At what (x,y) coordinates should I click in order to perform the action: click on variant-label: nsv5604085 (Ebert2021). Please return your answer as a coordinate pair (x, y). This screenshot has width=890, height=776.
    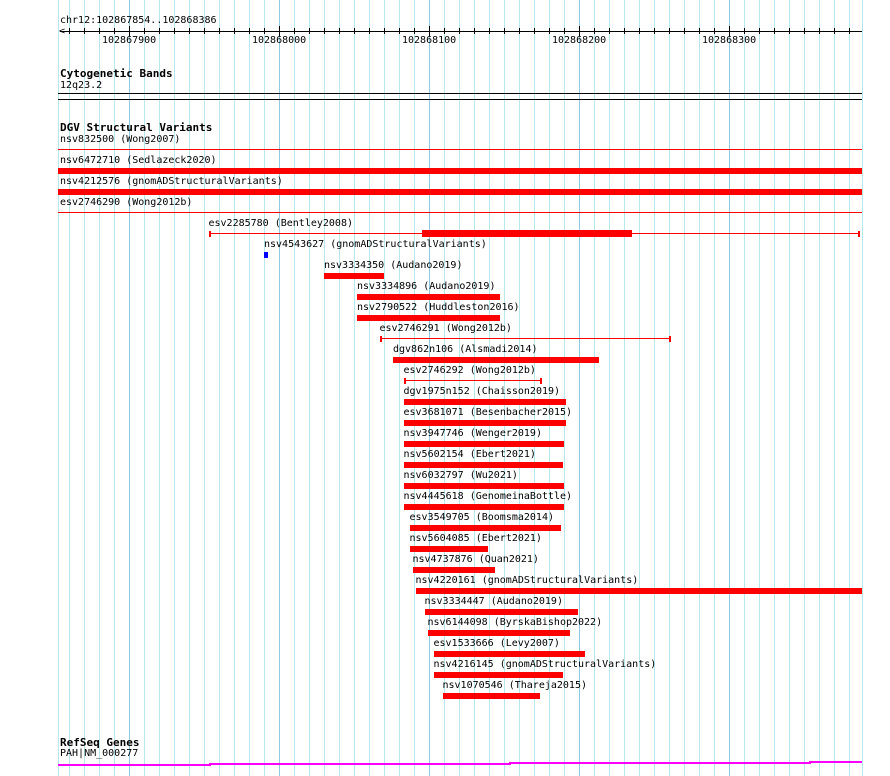
    Looking at the image, I should click on (475, 538).